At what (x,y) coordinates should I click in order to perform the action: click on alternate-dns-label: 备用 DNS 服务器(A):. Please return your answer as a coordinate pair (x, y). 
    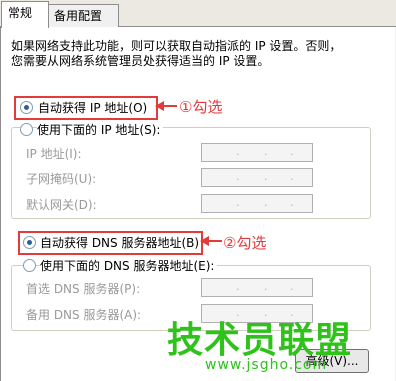
    Looking at the image, I should click on (84, 315).